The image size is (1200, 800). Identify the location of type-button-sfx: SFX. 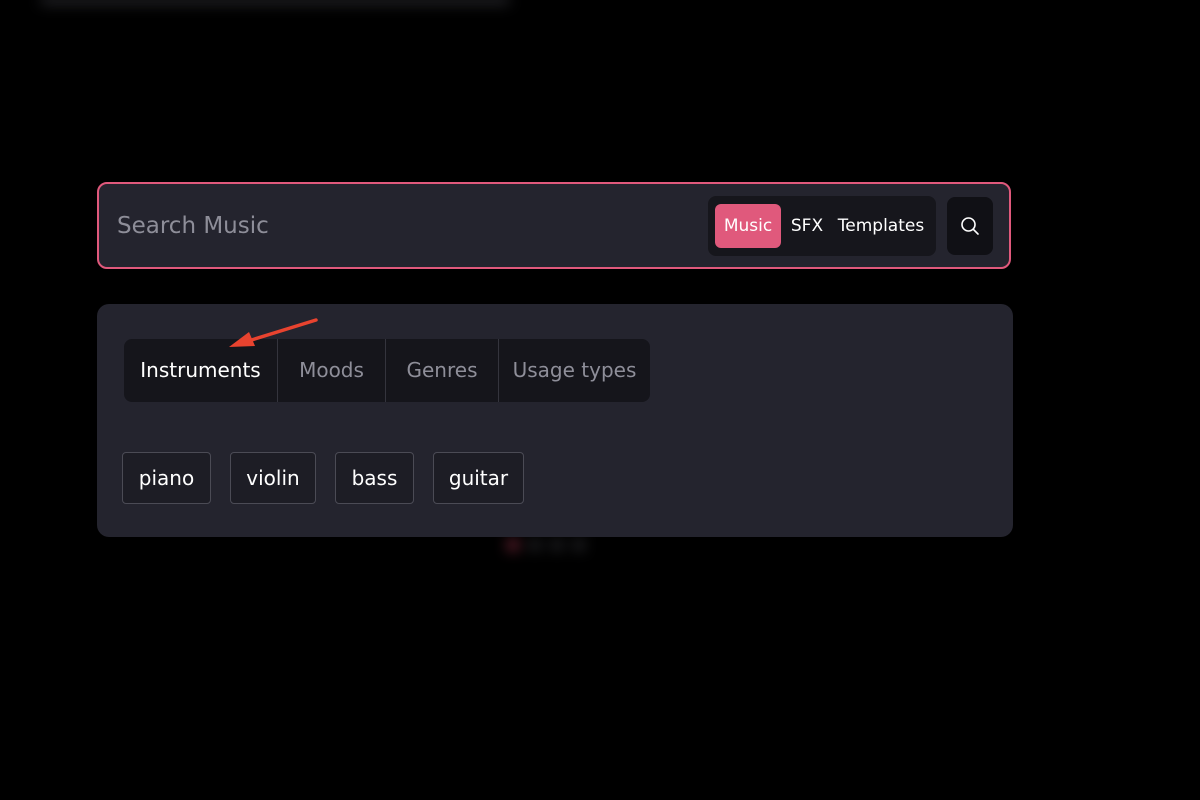
(807, 226).